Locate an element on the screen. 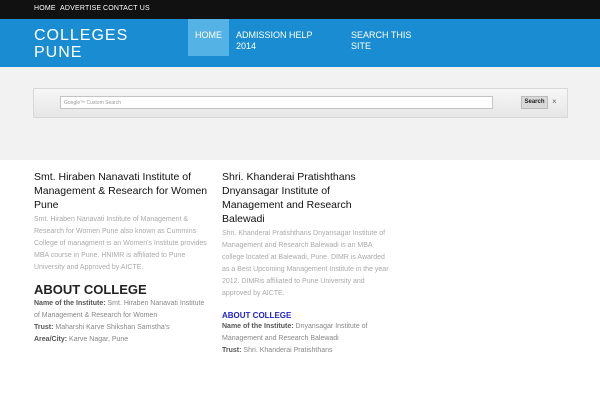 The image size is (600, 400). search-band: Google™ Custom Search Search × is located at coordinates (300, 103).